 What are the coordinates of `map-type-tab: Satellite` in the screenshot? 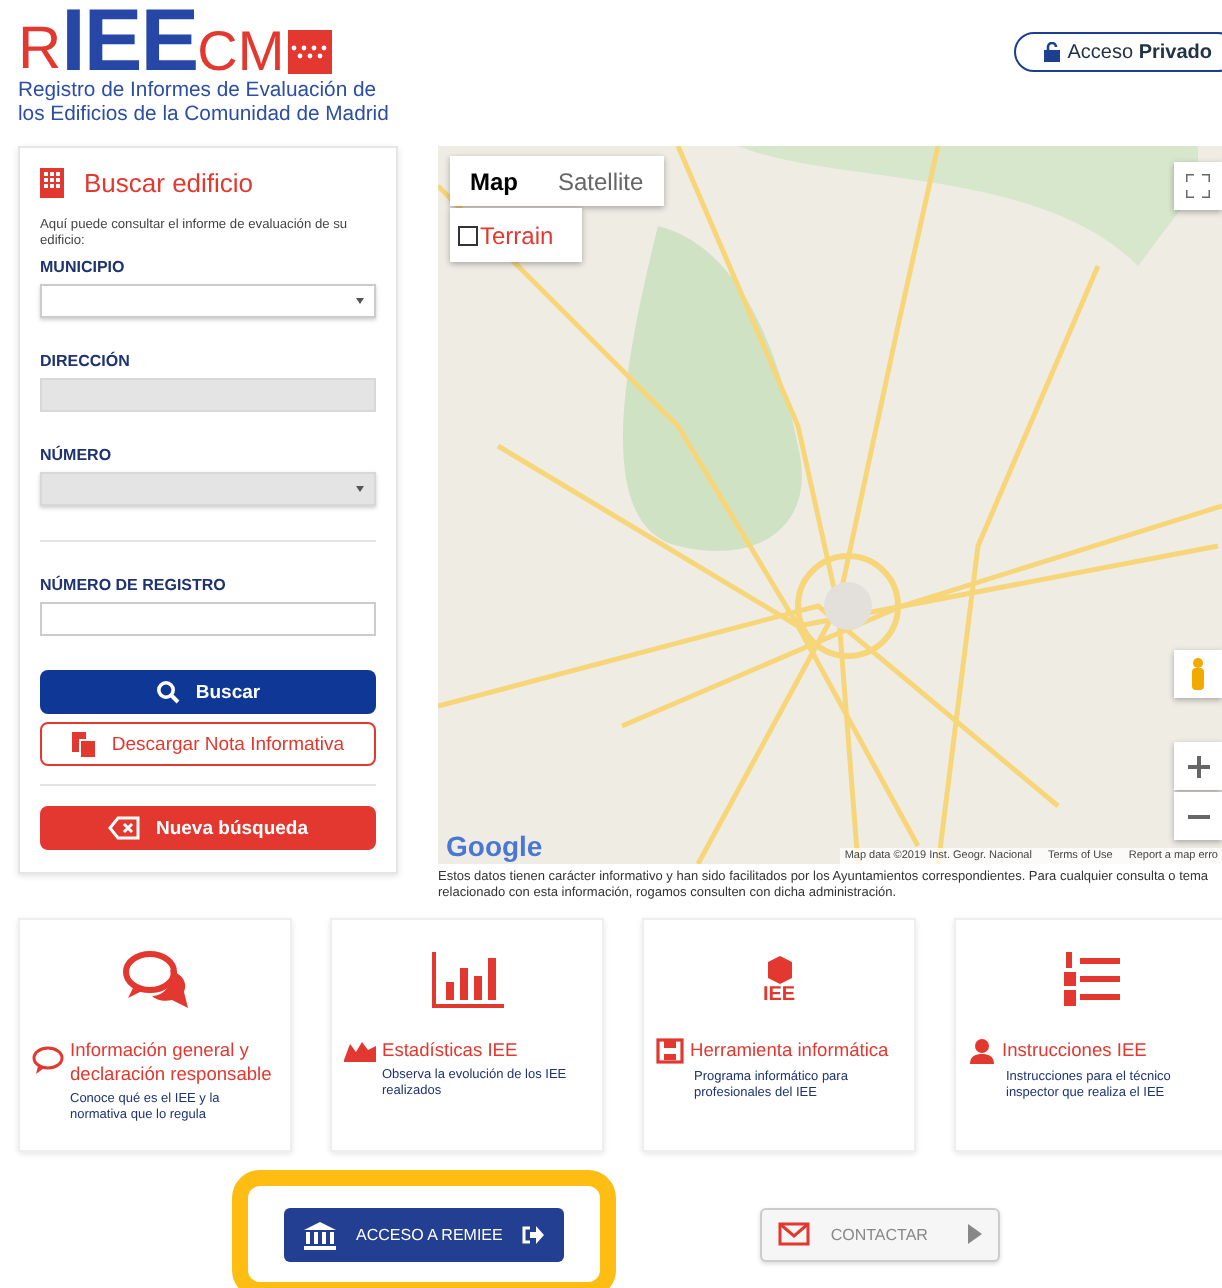 It's located at (601, 181).